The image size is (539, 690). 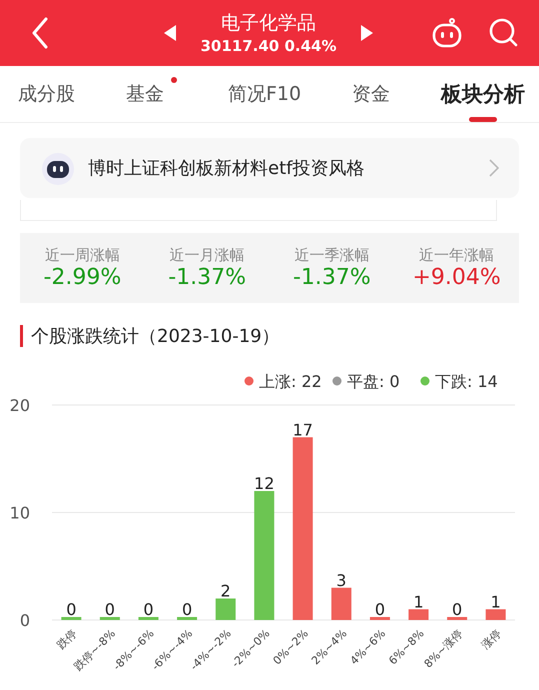 I want to click on stat-label: 近一月涨幅, so click(x=207, y=255).